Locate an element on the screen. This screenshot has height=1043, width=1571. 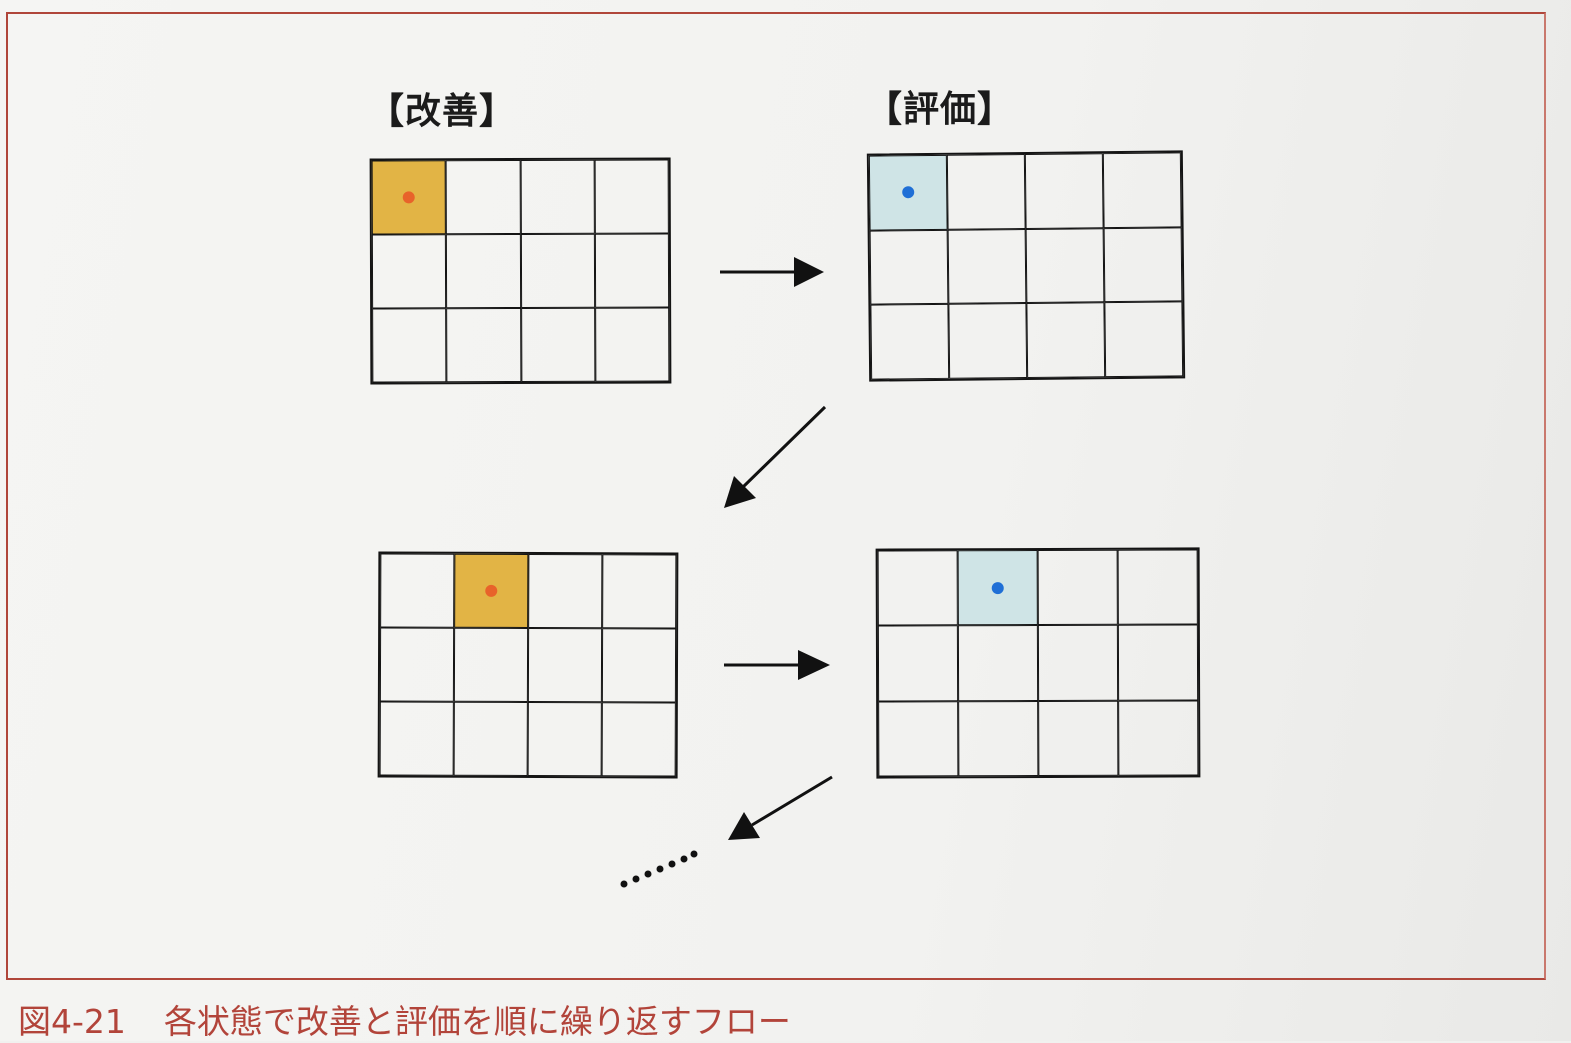
figure-caption: 図4-21 各状態で改善と評価を順に繰り返すフロー is located at coordinates (404, 1019).